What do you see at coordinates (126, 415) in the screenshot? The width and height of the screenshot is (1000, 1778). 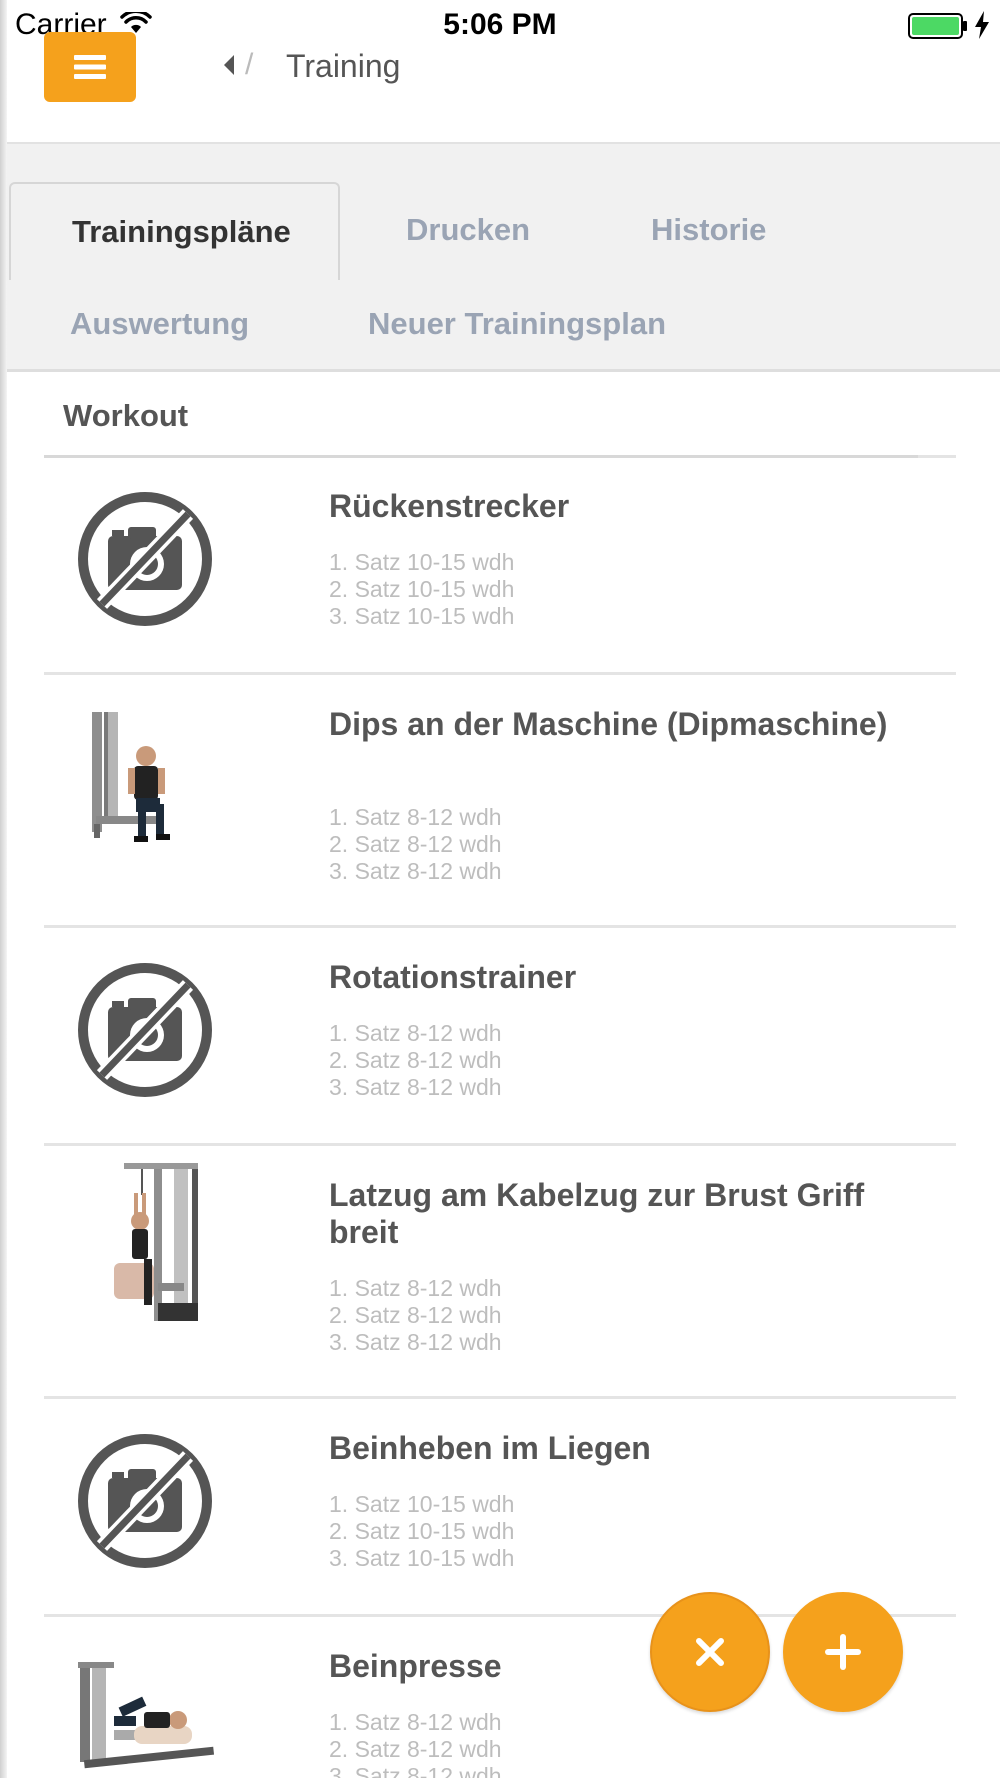 I see `workout-heading: Workout` at bounding box center [126, 415].